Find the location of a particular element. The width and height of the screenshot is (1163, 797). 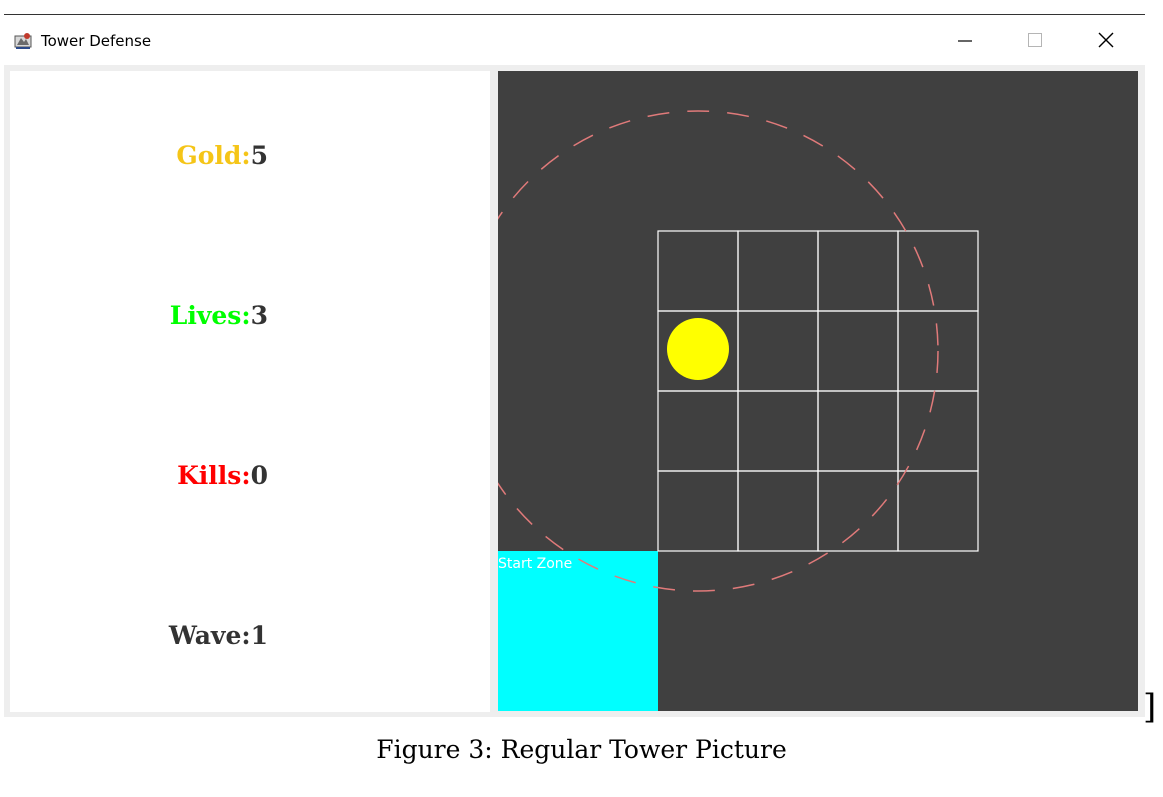

gold-label: Gold: is located at coordinates (213, 155).